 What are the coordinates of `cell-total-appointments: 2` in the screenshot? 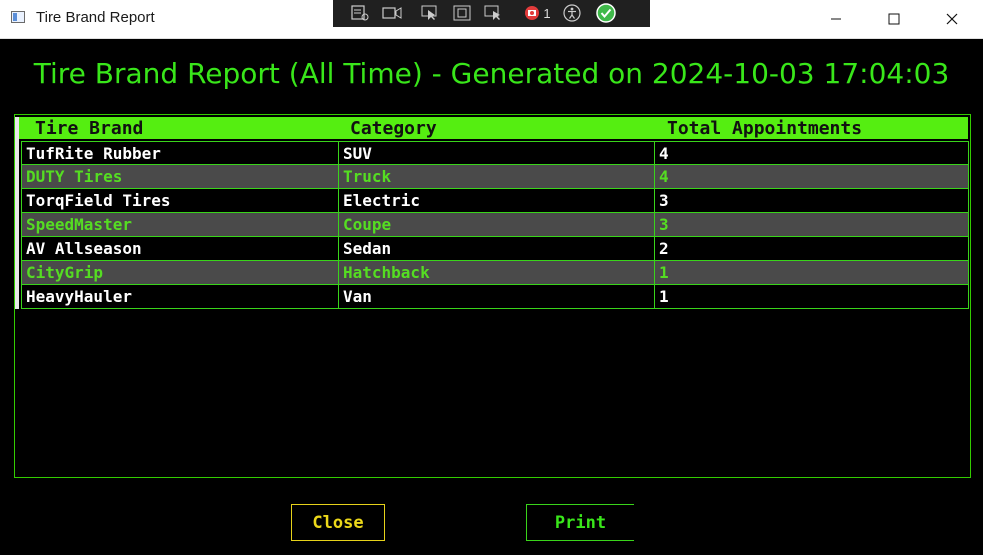 It's located at (811, 248).